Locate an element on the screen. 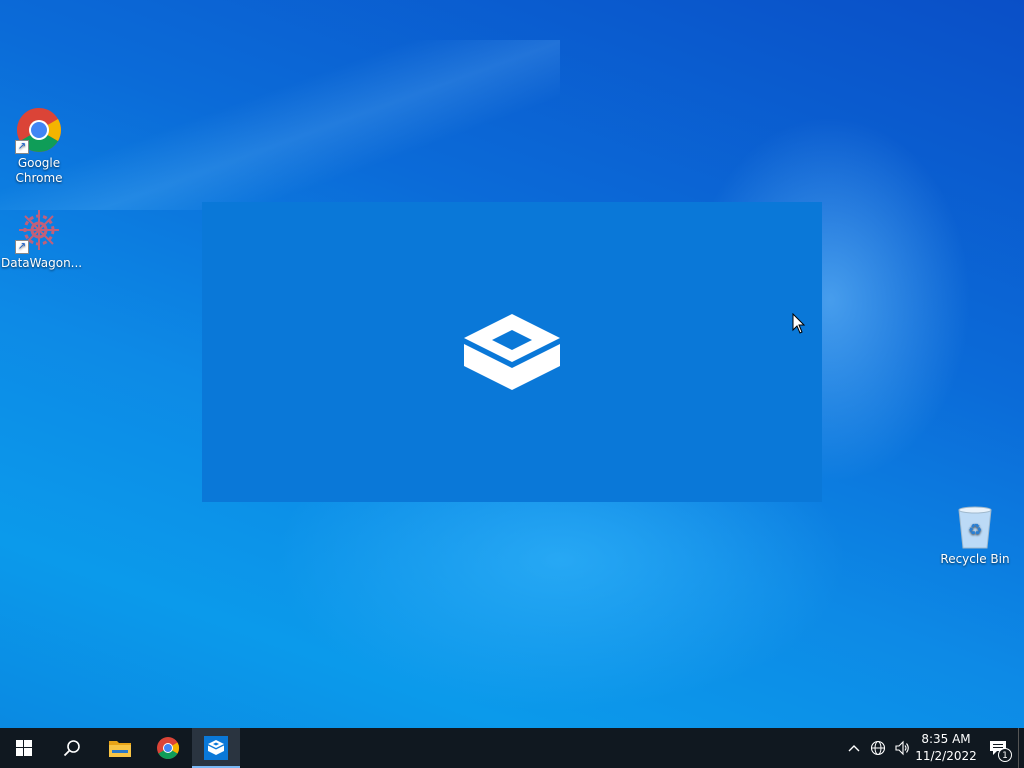 The height and width of the screenshot is (768, 1024). folder-icon is located at coordinates (120, 749).